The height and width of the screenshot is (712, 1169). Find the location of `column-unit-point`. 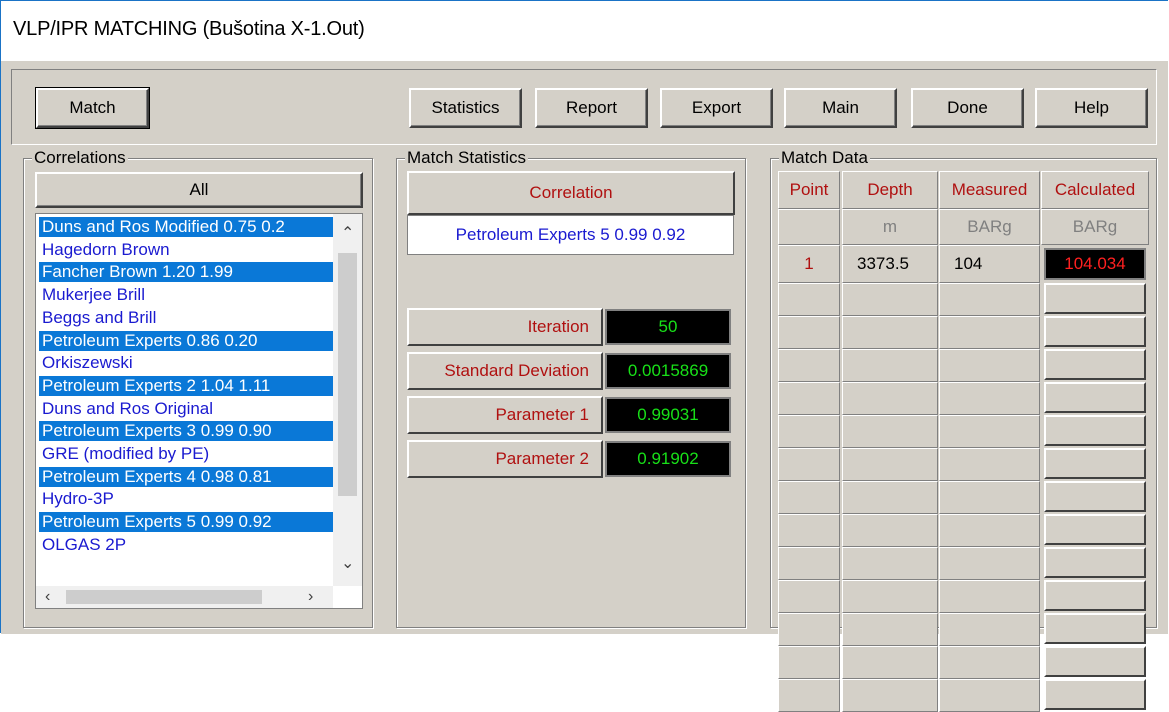

column-unit-point is located at coordinates (809, 227).